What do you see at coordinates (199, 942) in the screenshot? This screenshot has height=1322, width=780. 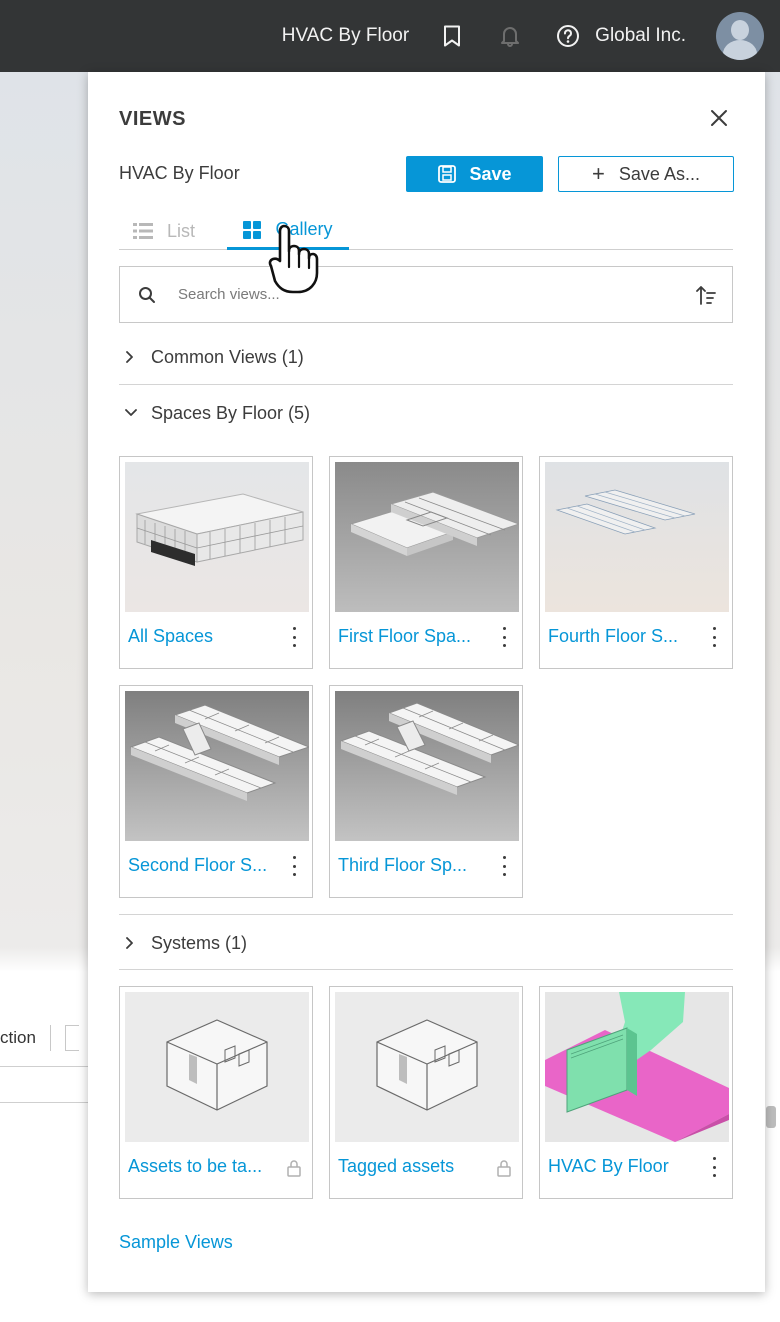 I see `group-label: Systems (1)` at bounding box center [199, 942].